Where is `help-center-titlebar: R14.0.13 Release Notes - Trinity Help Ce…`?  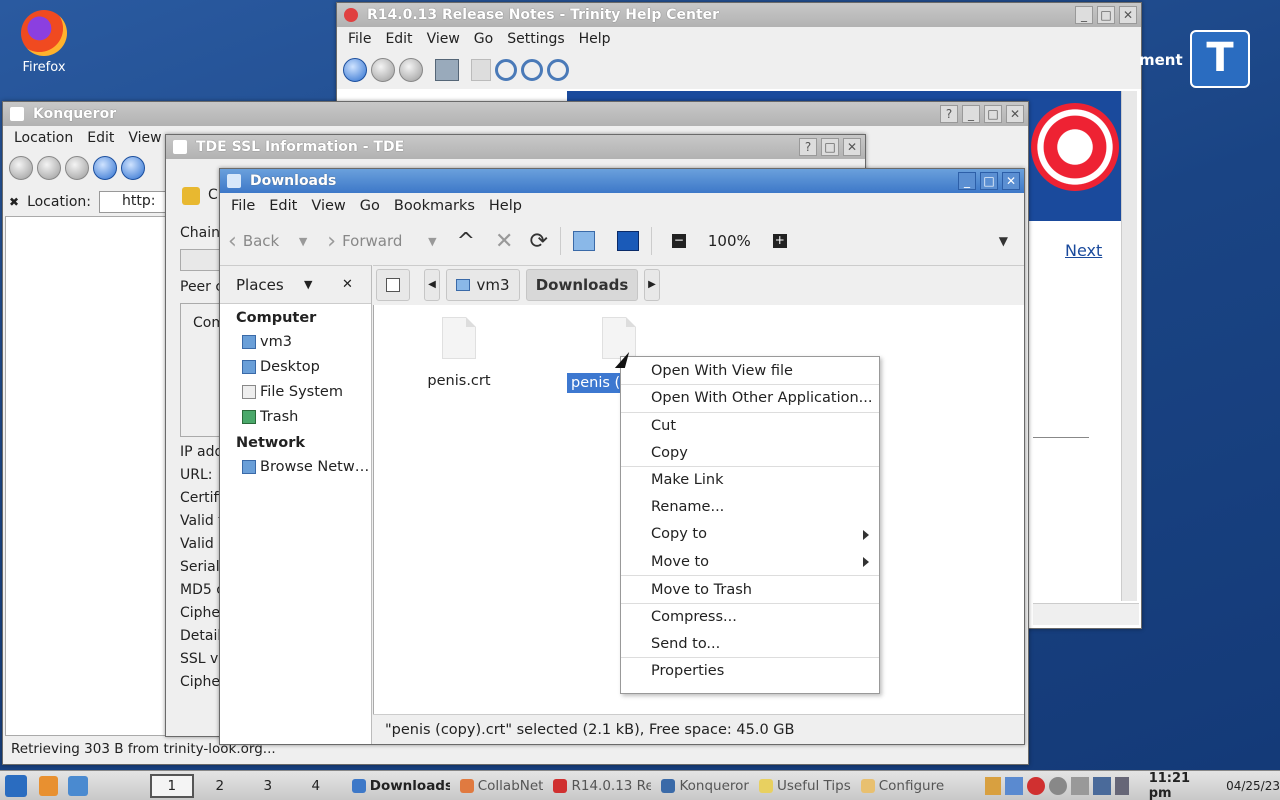
help-center-titlebar: R14.0.13 Release Notes - Trinity Help Ce… is located at coordinates (739, 15).